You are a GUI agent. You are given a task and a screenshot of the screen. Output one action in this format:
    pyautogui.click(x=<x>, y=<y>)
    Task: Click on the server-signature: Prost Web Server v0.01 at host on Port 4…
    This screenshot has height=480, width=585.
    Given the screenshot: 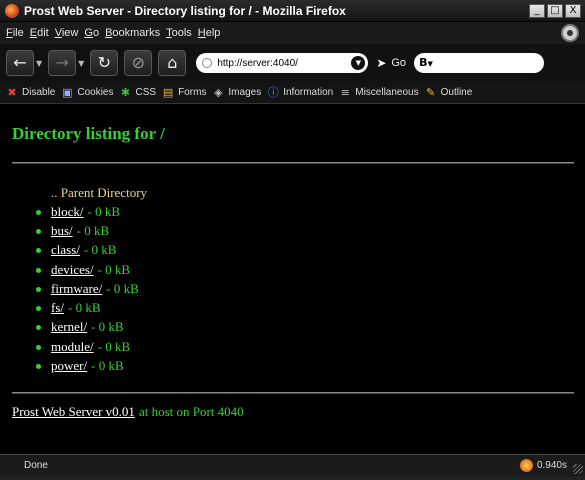 What is the action you would take?
    pyautogui.click(x=128, y=412)
    